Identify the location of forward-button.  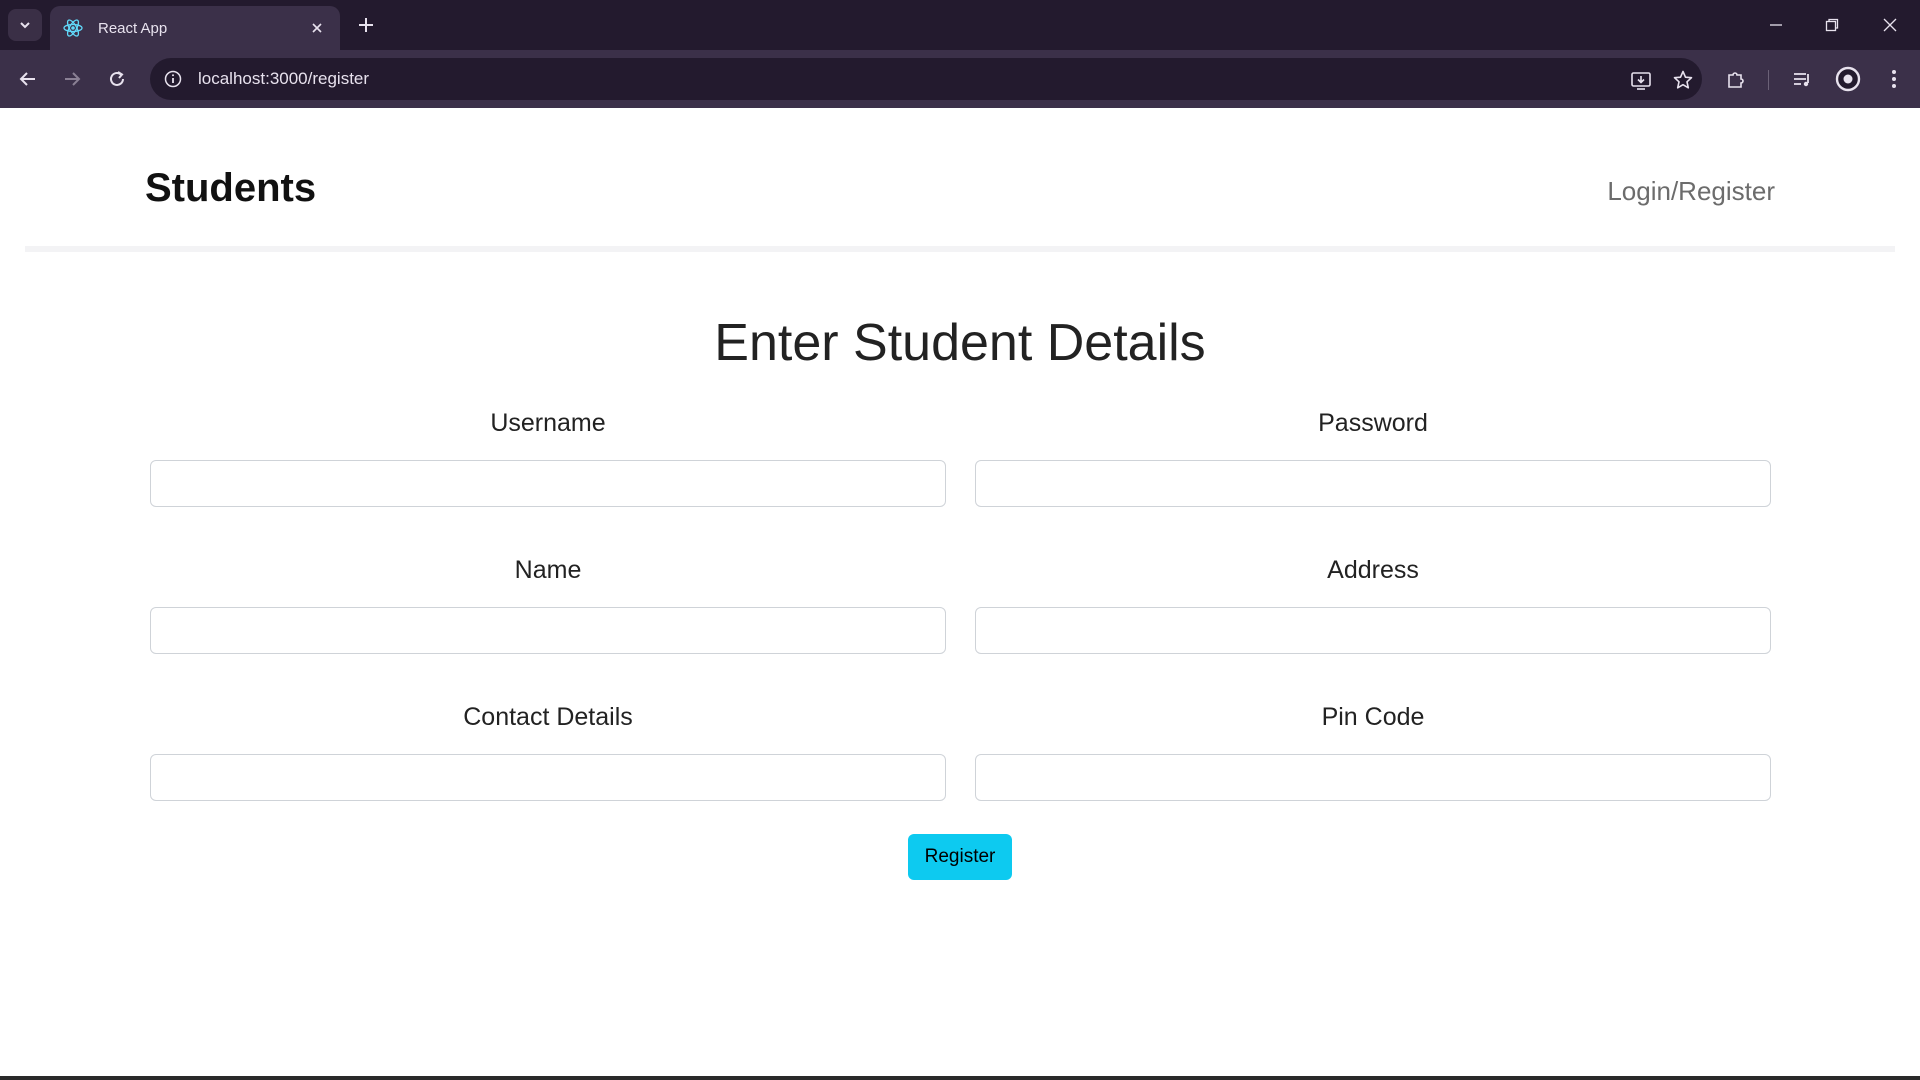
(72, 79).